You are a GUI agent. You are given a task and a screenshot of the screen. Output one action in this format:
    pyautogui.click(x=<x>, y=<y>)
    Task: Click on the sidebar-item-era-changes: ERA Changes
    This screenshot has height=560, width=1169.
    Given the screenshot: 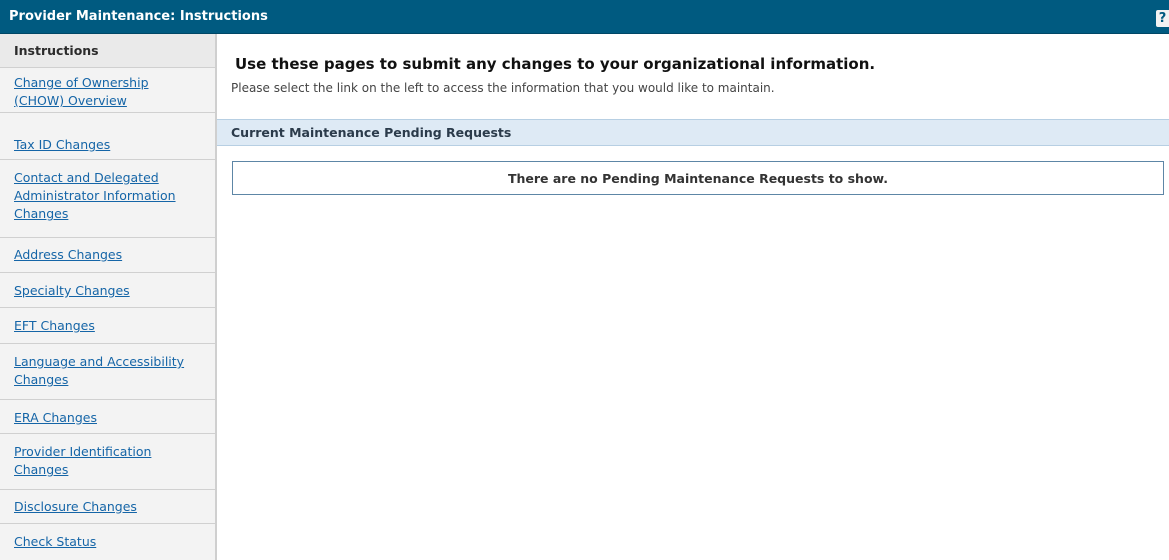 What is the action you would take?
    pyautogui.click(x=107, y=417)
    